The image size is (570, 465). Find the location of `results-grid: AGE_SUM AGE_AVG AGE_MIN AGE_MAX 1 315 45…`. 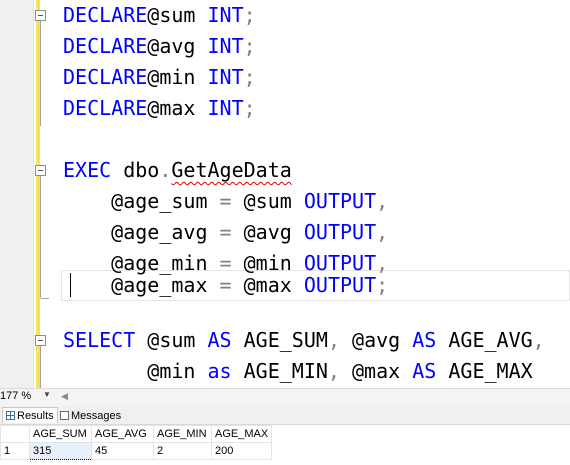

results-grid: AGE_SUM AGE_AVG AGE_MIN AGE_MAX 1 315 45… is located at coordinates (136, 442).